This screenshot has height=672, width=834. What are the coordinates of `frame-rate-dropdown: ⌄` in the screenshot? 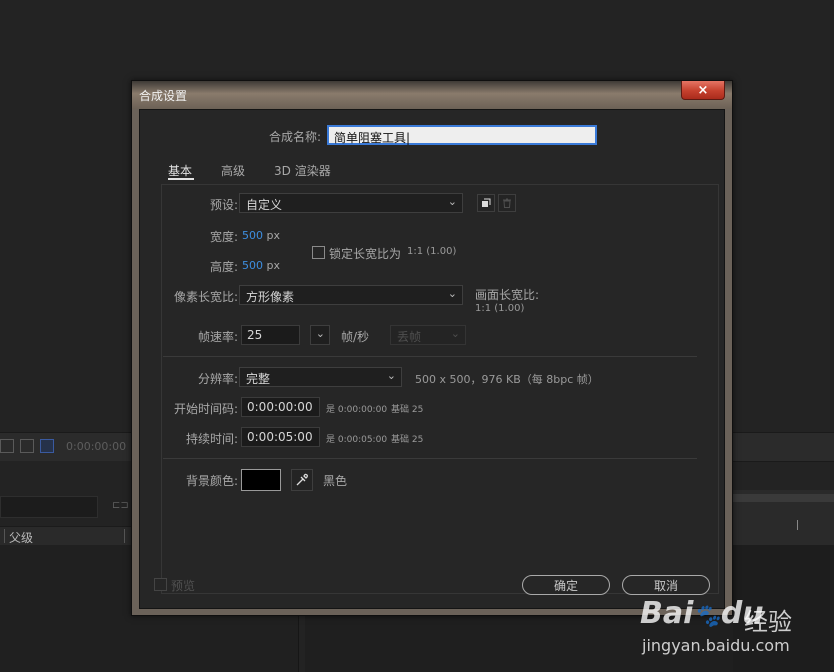 It's located at (320, 335).